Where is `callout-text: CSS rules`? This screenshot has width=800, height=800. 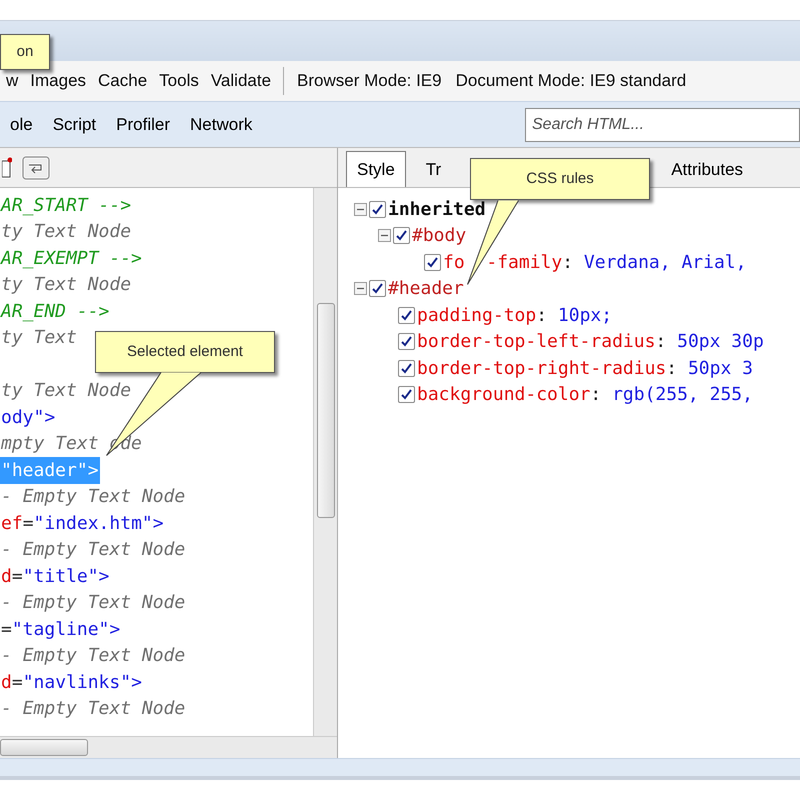
callout-text: CSS rules is located at coordinates (560, 178).